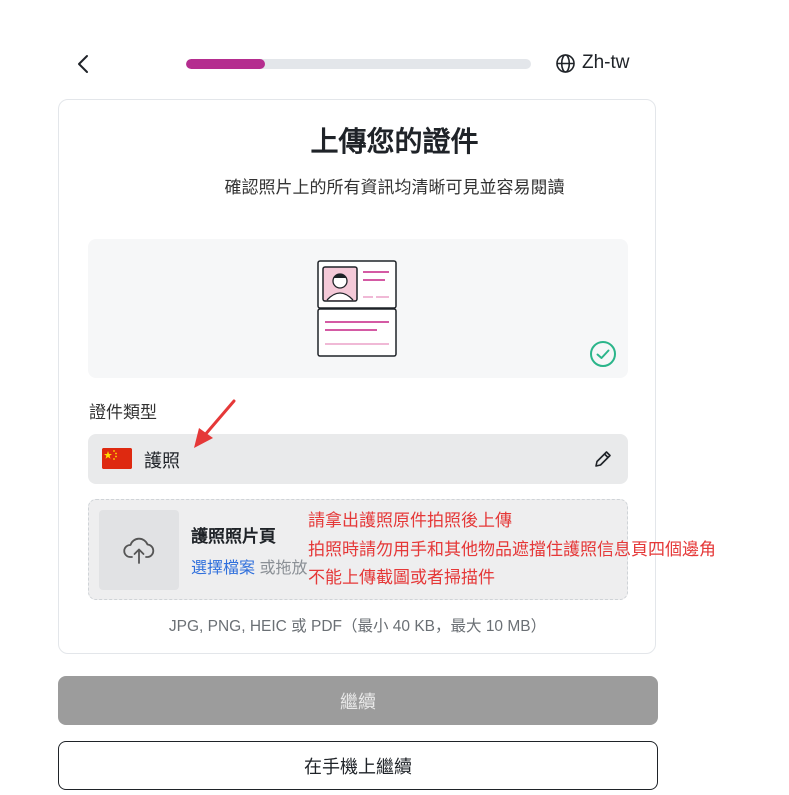  What do you see at coordinates (162, 461) in the screenshot?
I see `doc-type-value: 護照` at bounding box center [162, 461].